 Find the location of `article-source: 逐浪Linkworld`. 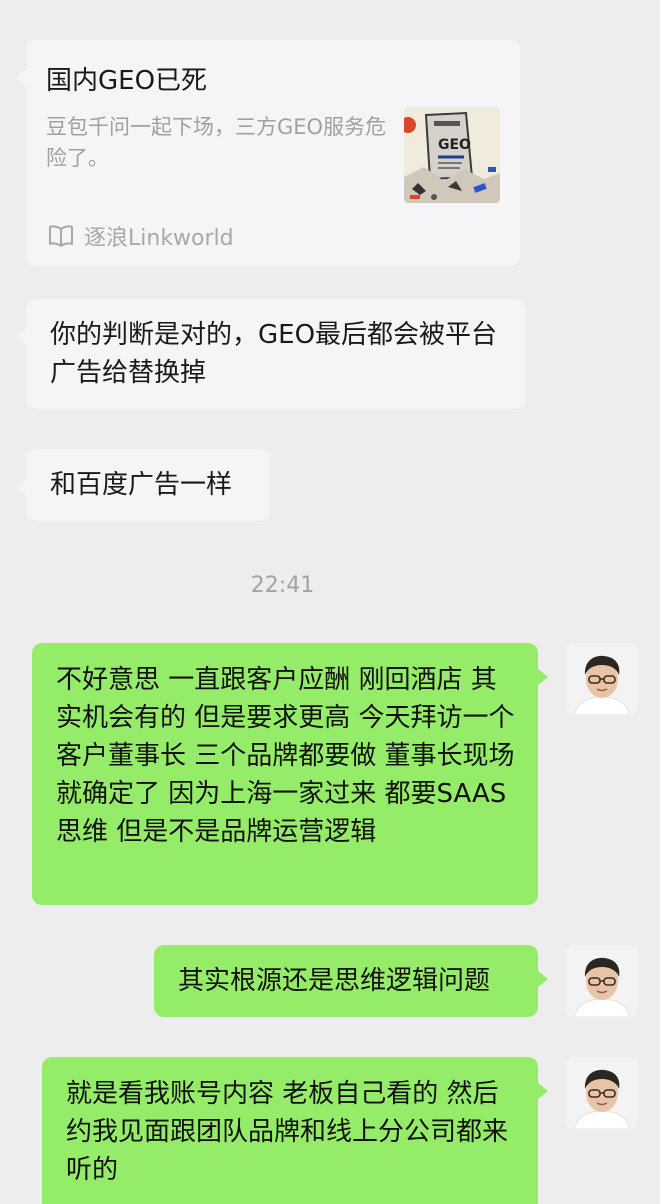

article-source: 逐浪Linkworld is located at coordinates (141, 236).